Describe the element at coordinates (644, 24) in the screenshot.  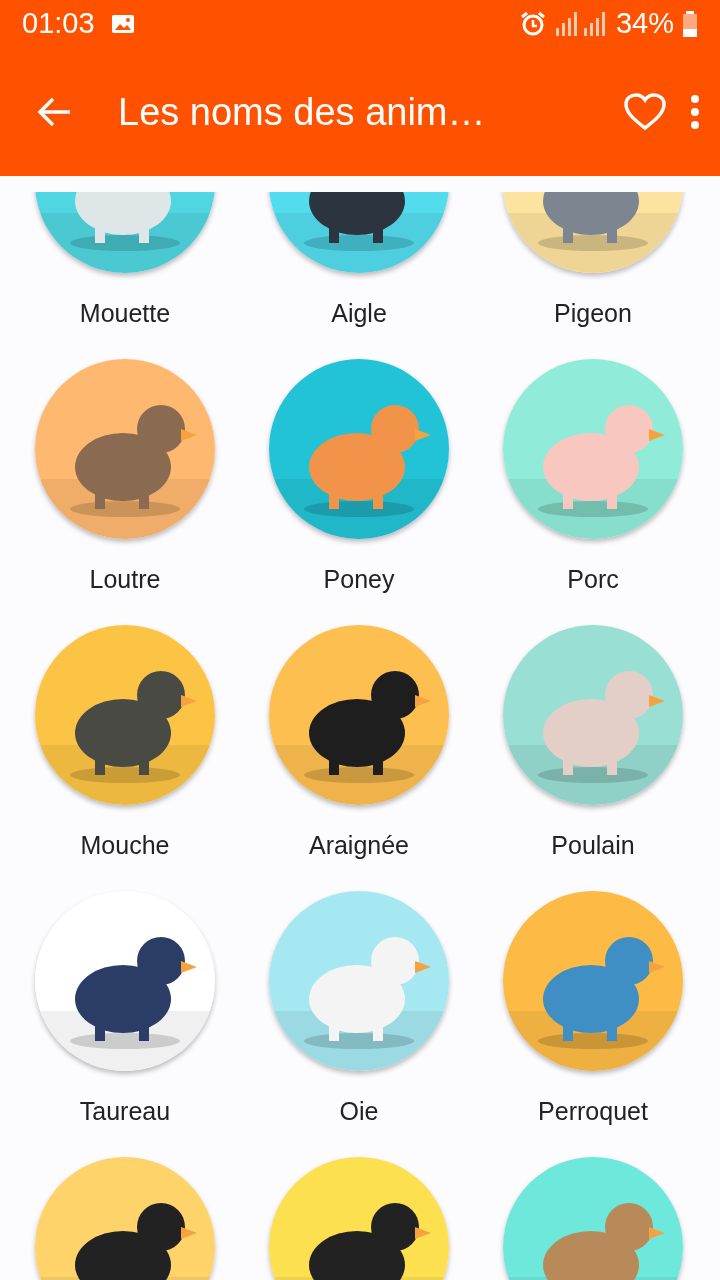
I see `battery-percent: 34%` at that location.